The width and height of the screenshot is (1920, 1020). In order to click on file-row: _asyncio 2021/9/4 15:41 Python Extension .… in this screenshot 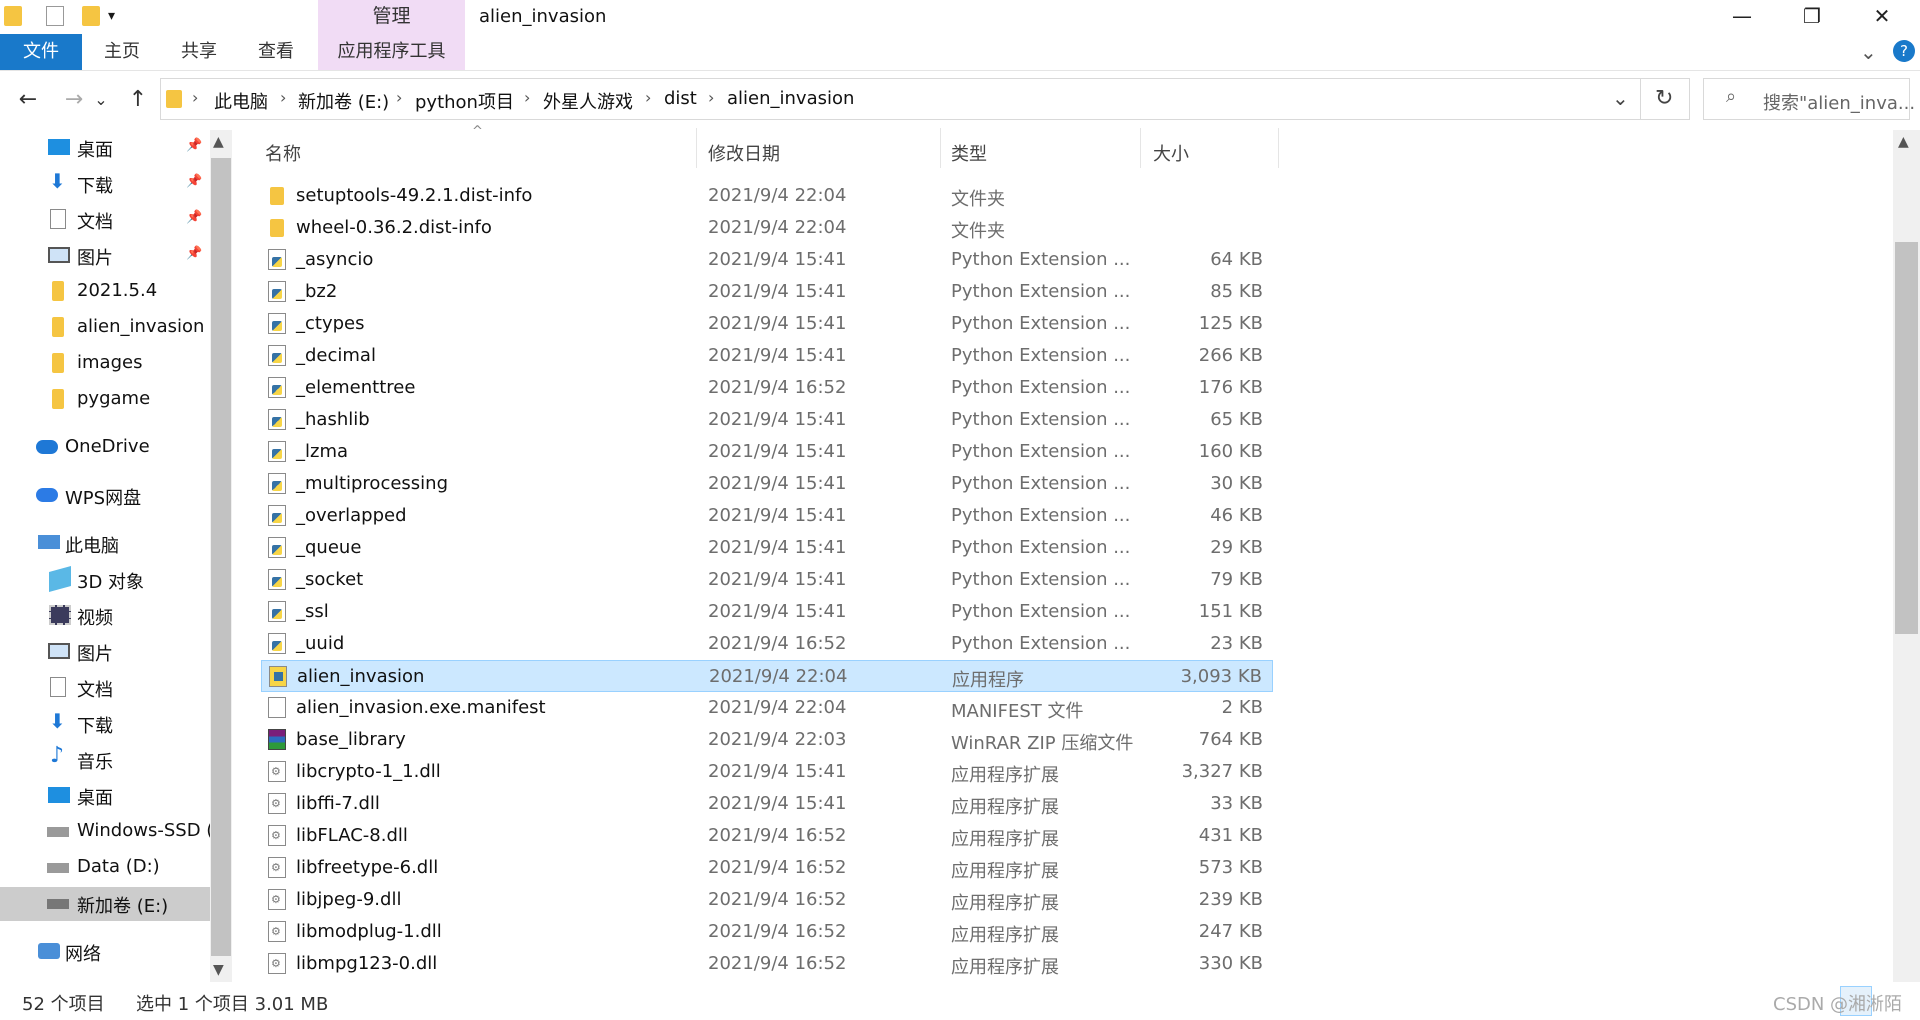, I will do `click(767, 260)`.